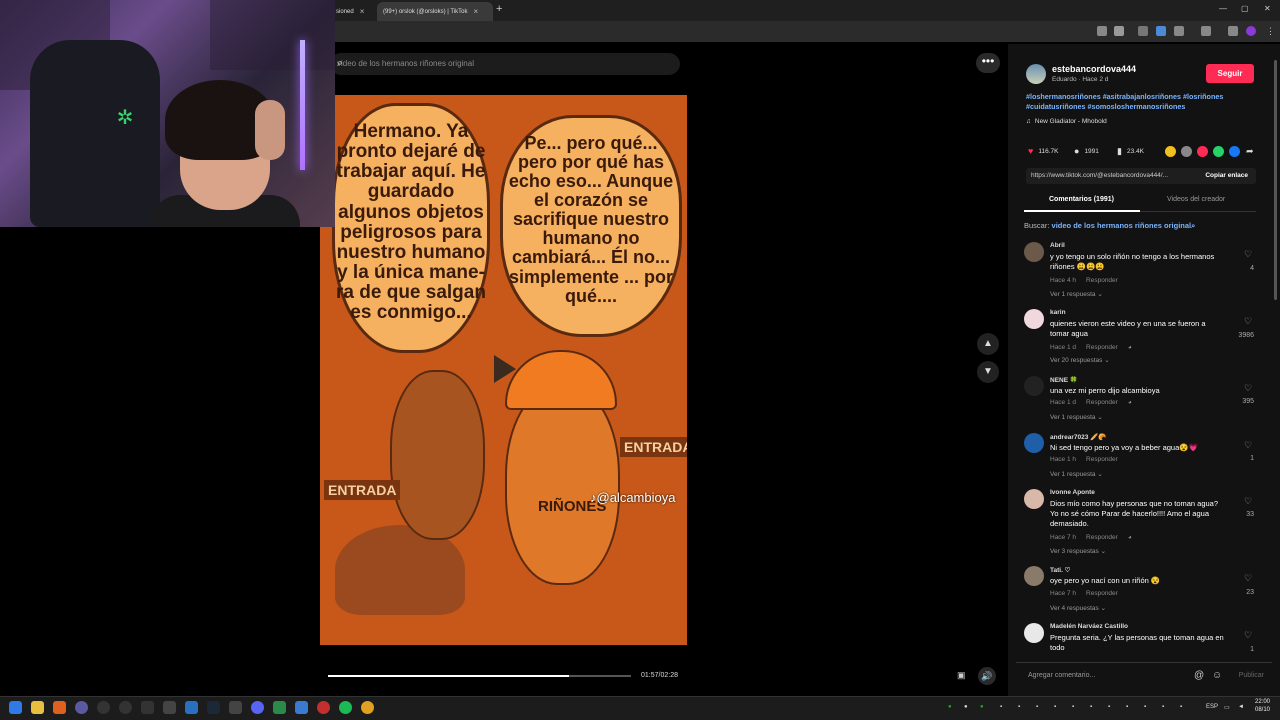 This screenshot has width=1280, height=720. Describe the element at coordinates (988, 344) in the screenshot. I see `previous-video-button: ▲` at that location.